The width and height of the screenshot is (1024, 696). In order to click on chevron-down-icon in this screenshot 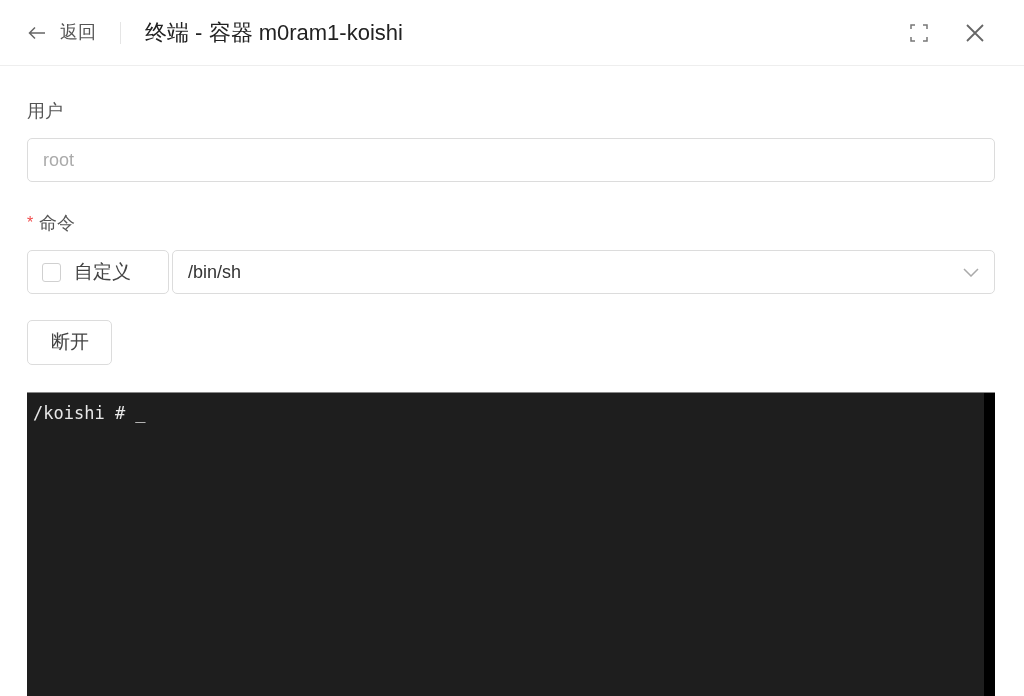, I will do `click(971, 272)`.